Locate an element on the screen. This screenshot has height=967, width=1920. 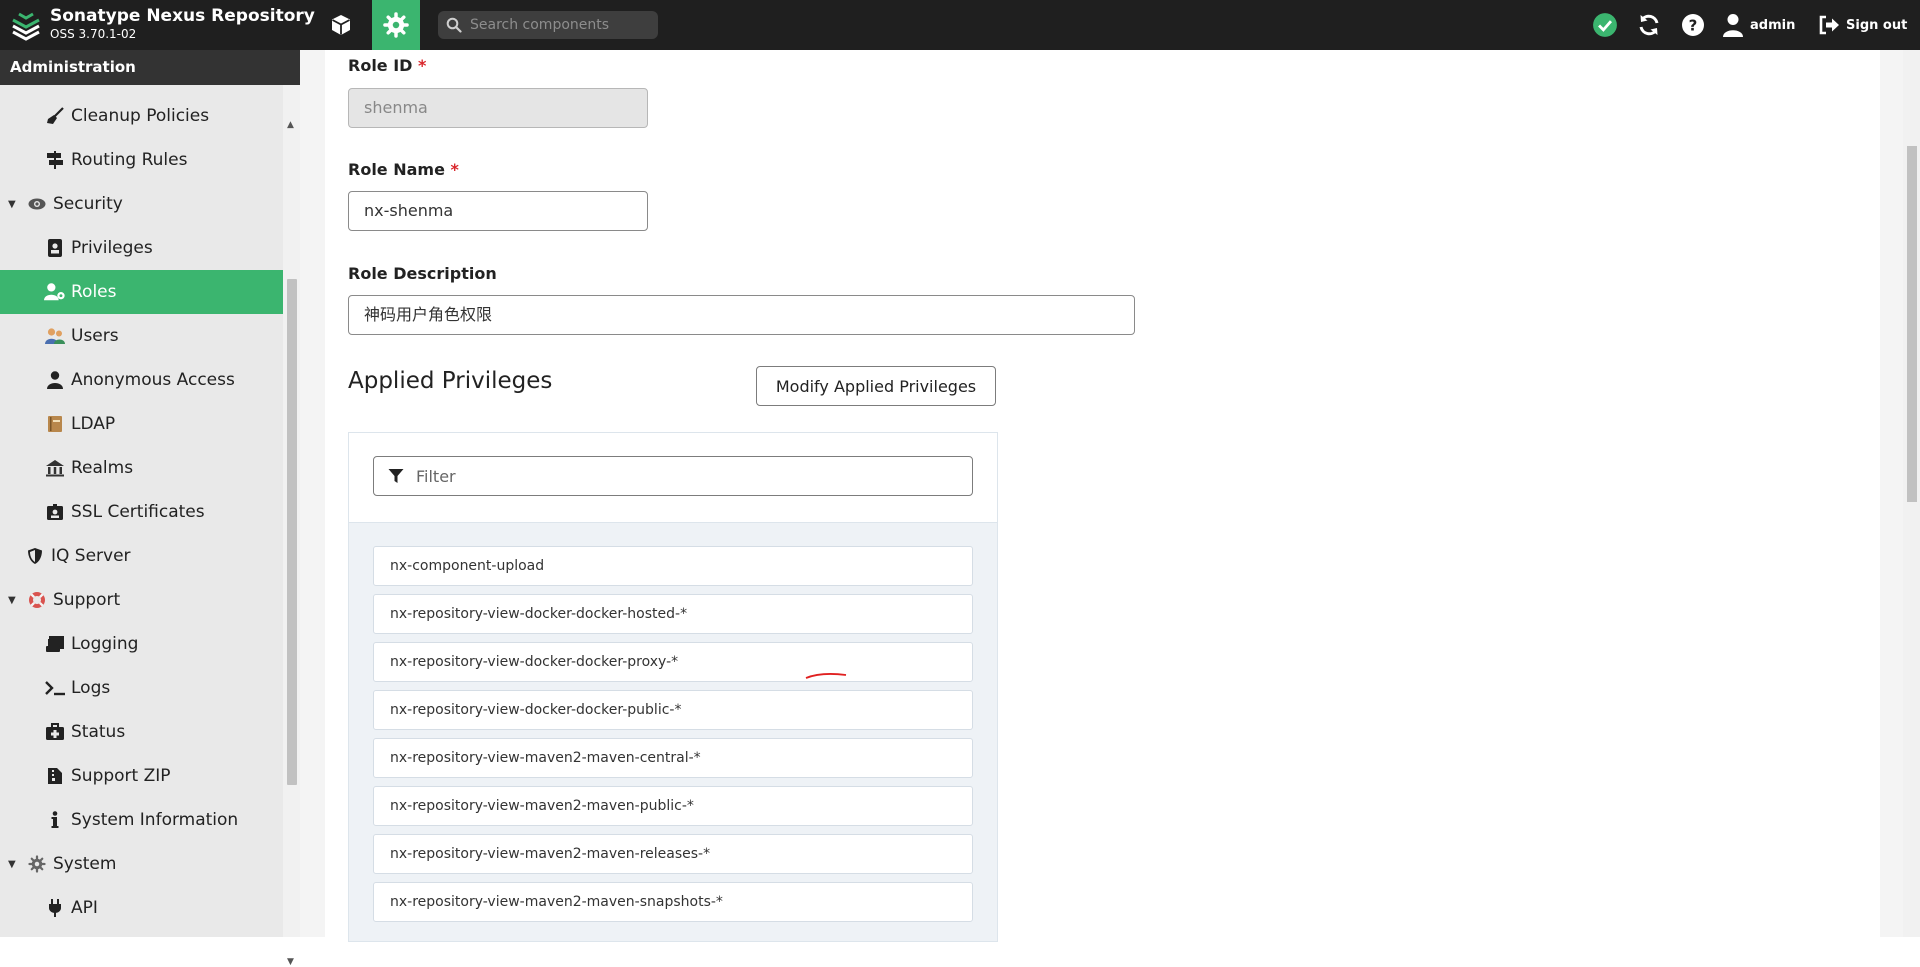
help-button: ? is located at coordinates (1693, 25).